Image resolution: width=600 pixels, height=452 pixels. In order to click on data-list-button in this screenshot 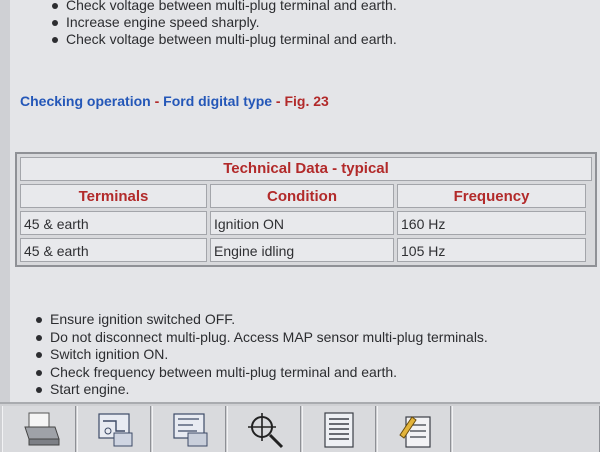, I will do `click(339, 429)`.